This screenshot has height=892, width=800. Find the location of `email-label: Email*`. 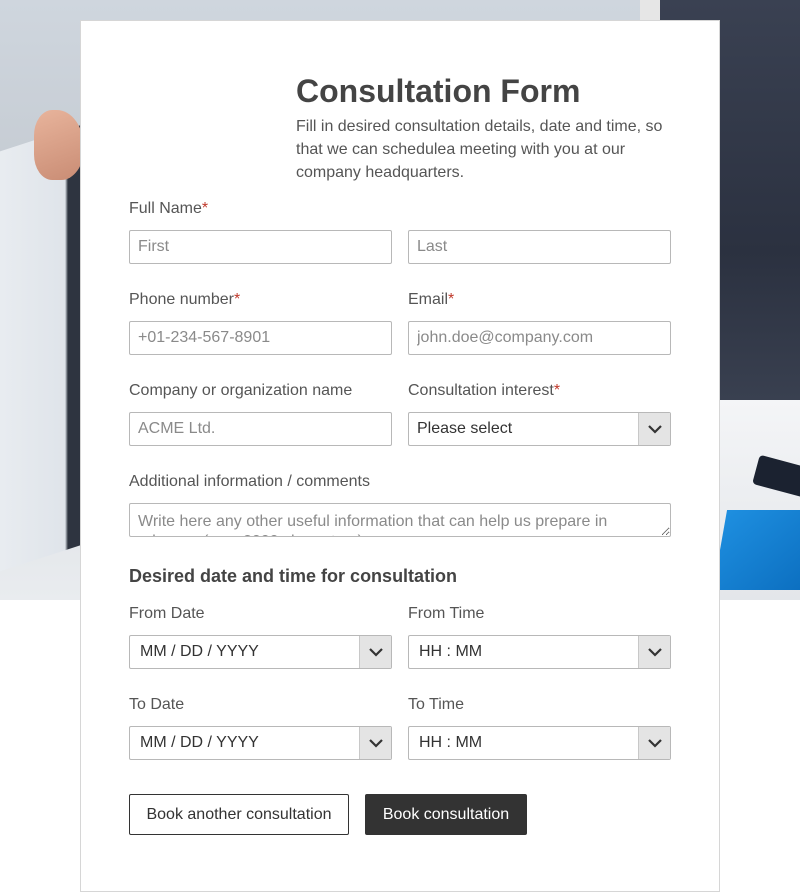

email-label: Email* is located at coordinates (431, 300).